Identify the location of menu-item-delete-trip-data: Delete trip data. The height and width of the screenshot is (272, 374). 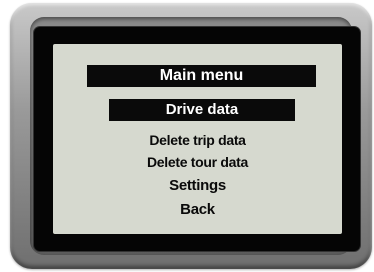
(197, 140).